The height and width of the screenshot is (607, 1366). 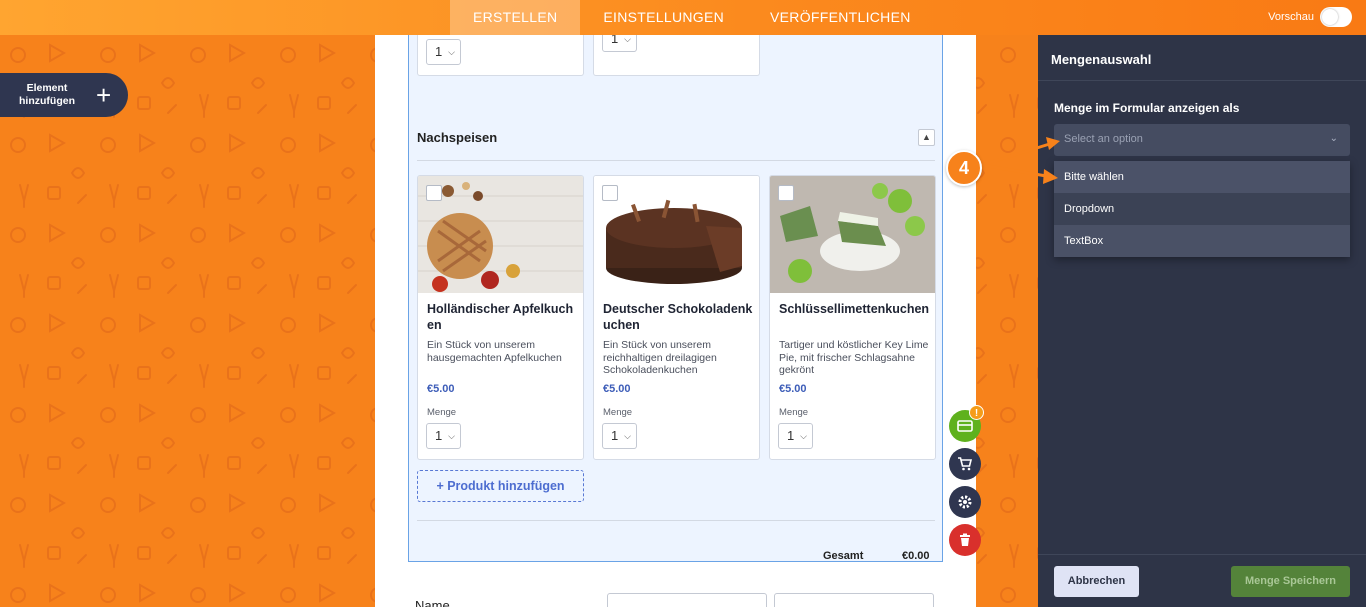 I want to click on panel-title: Mengenauswahl, so click(x=1101, y=59).